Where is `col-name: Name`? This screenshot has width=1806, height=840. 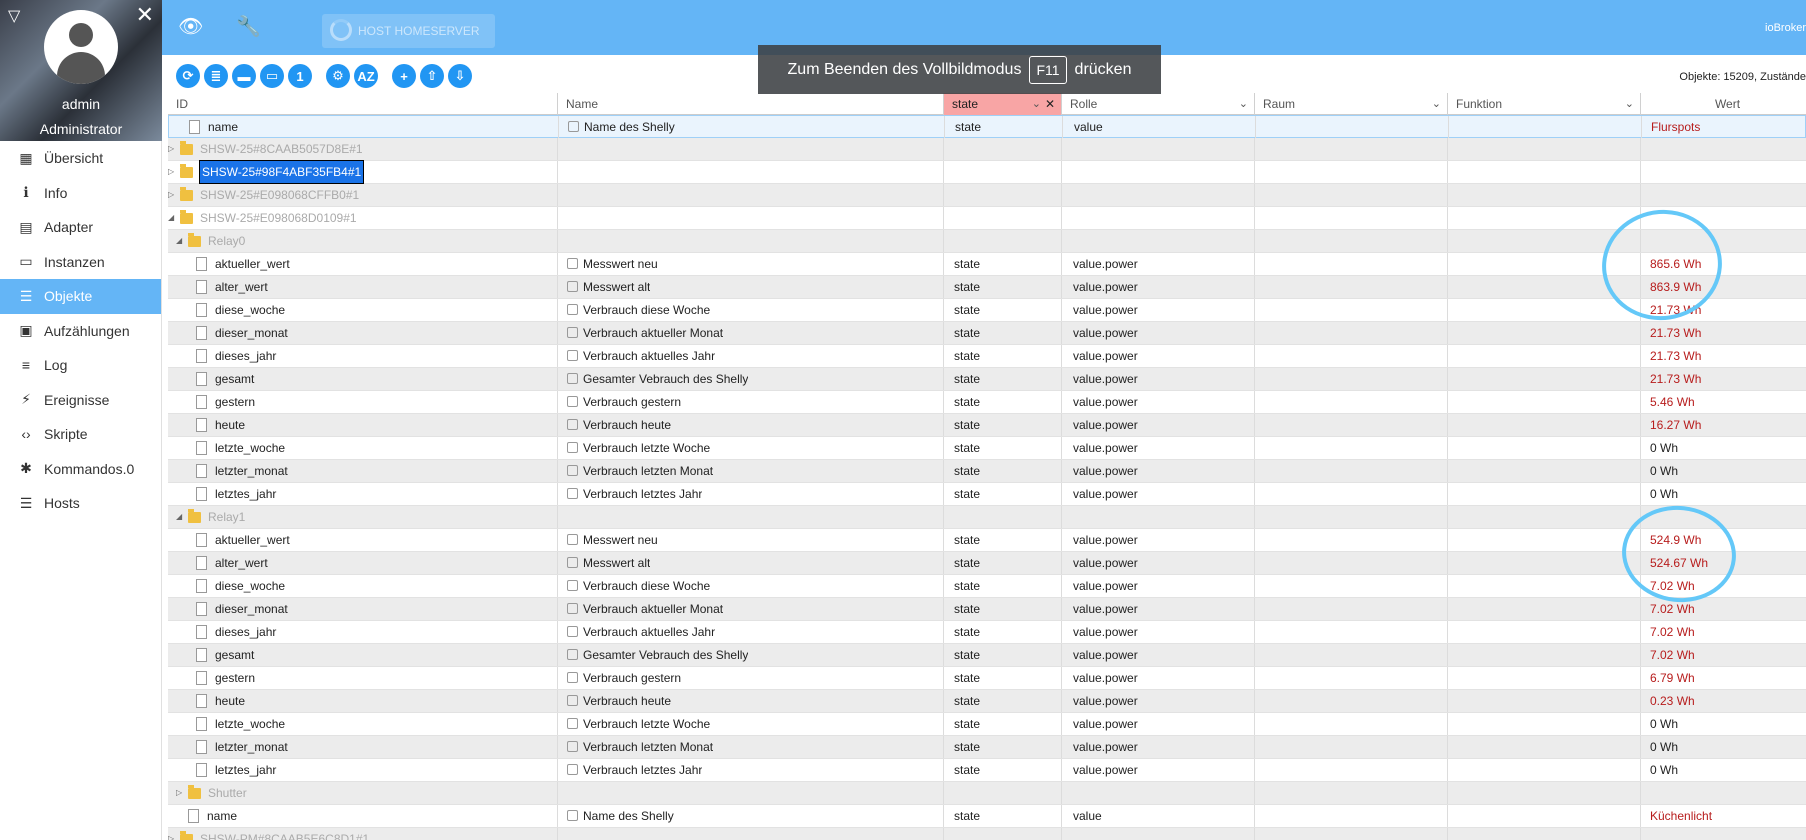 col-name: Name is located at coordinates (751, 104).